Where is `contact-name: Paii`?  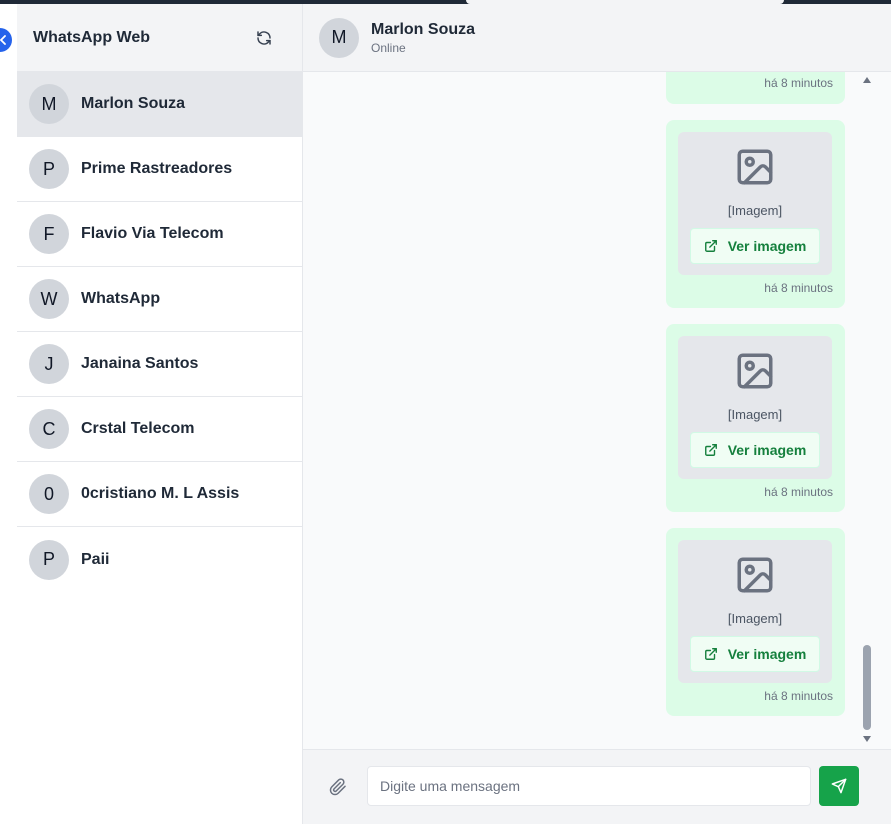 contact-name: Paii is located at coordinates (95, 559).